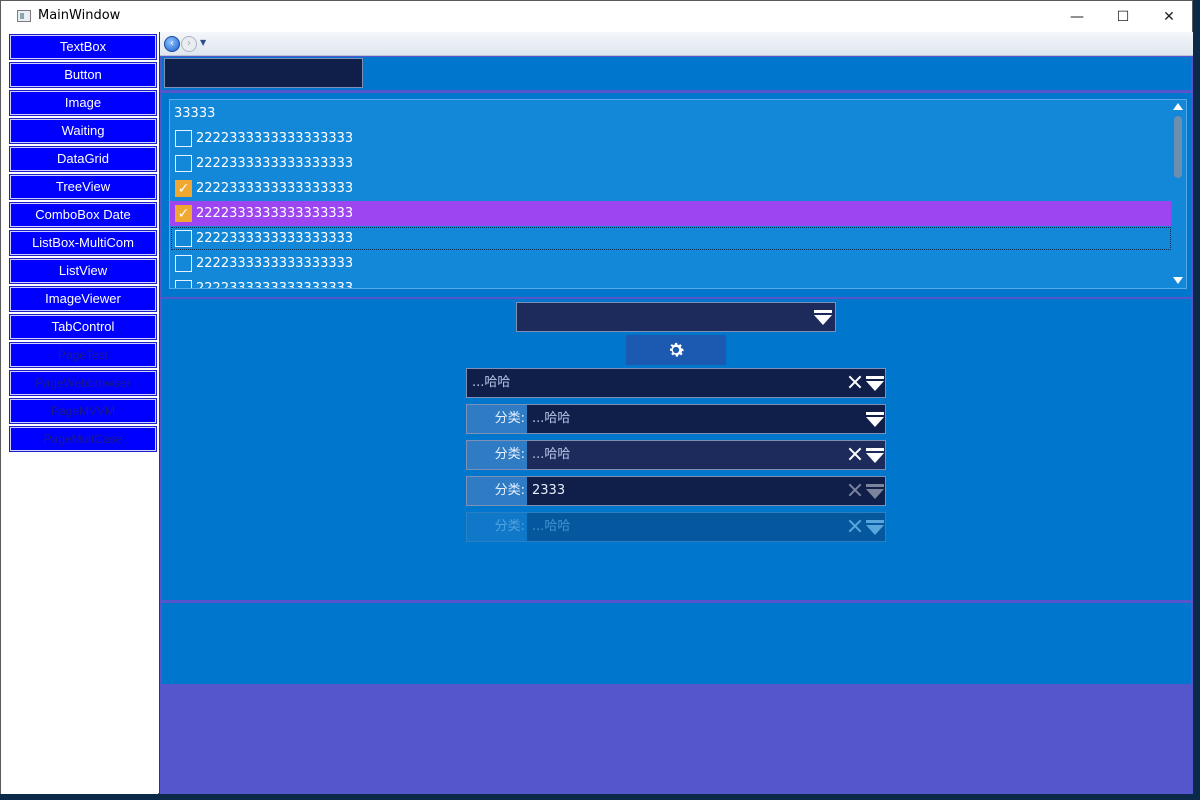 The width and height of the screenshot is (1200, 800). Describe the element at coordinates (83, 215) in the screenshot. I see `sidebar-button-combobox-date: ComboBox Date` at that location.